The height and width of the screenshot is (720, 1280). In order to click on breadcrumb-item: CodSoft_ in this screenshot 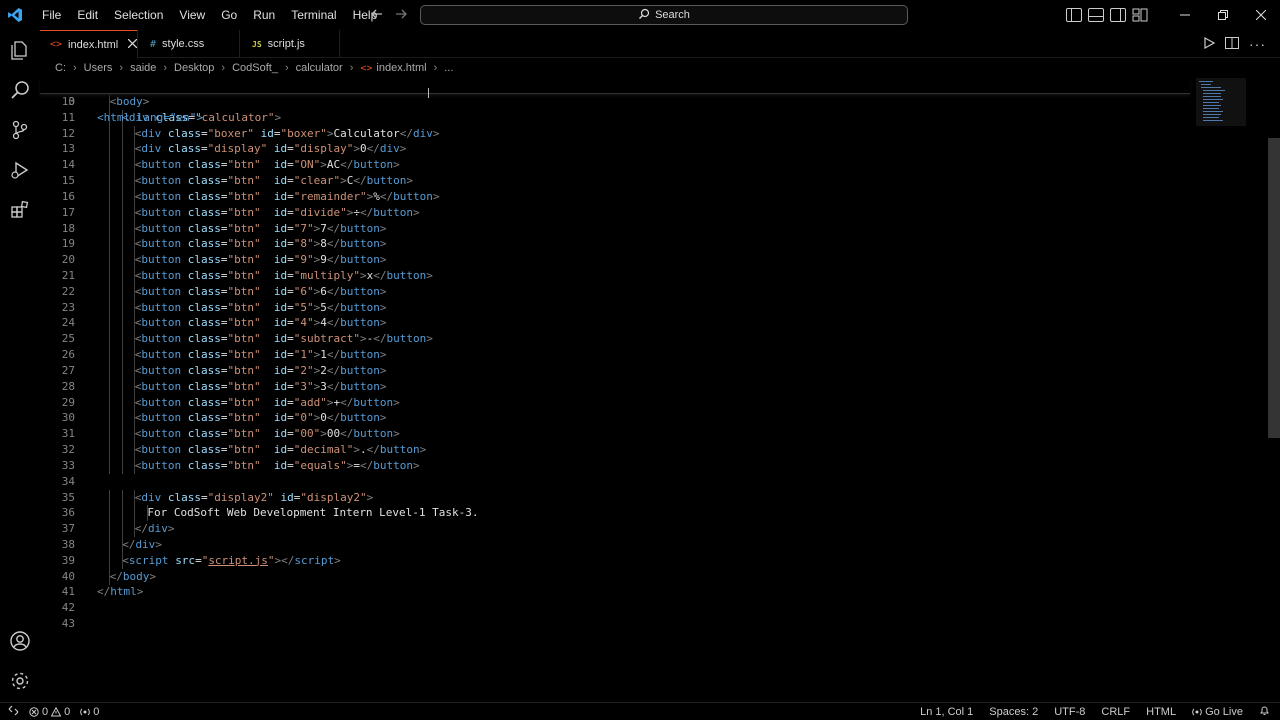, I will do `click(255, 68)`.